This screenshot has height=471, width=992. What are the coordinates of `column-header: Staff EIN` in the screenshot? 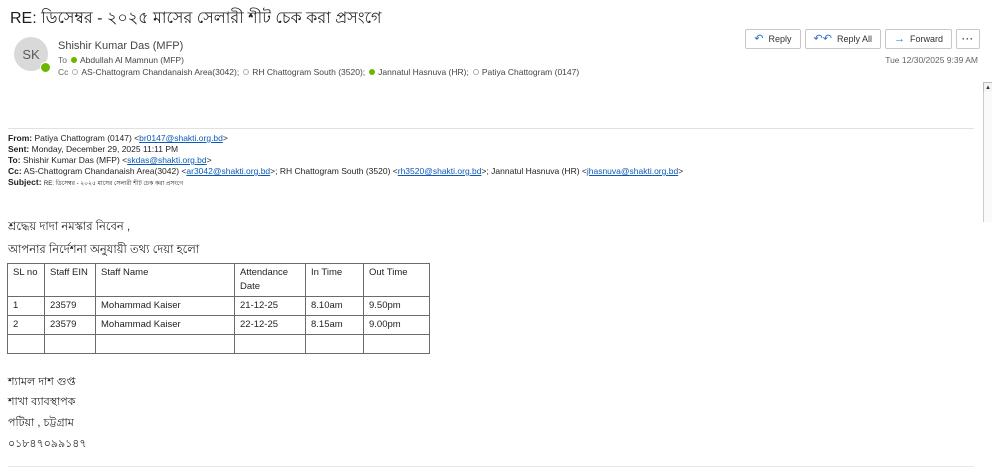 It's located at (70, 280).